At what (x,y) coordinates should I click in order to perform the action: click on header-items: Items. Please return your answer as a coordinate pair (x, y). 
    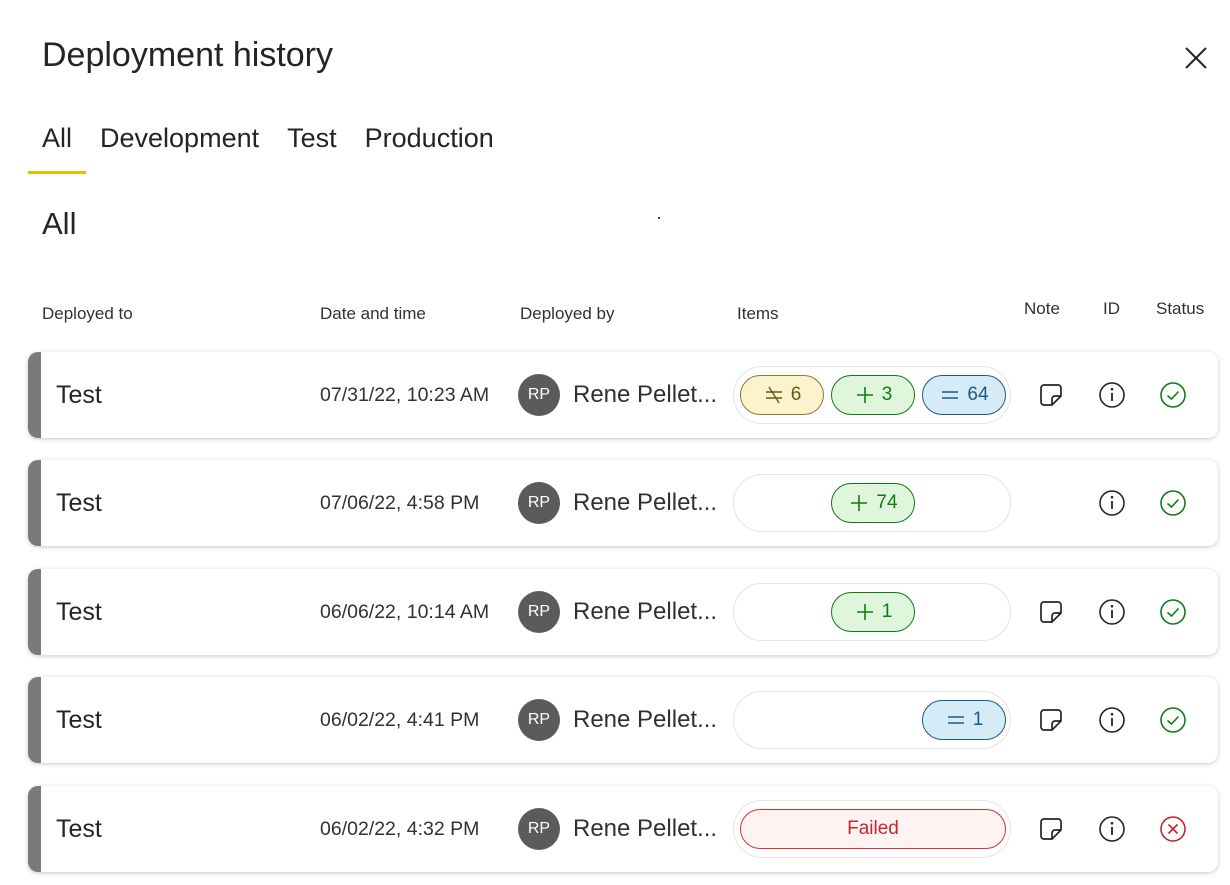
    Looking at the image, I should click on (758, 313).